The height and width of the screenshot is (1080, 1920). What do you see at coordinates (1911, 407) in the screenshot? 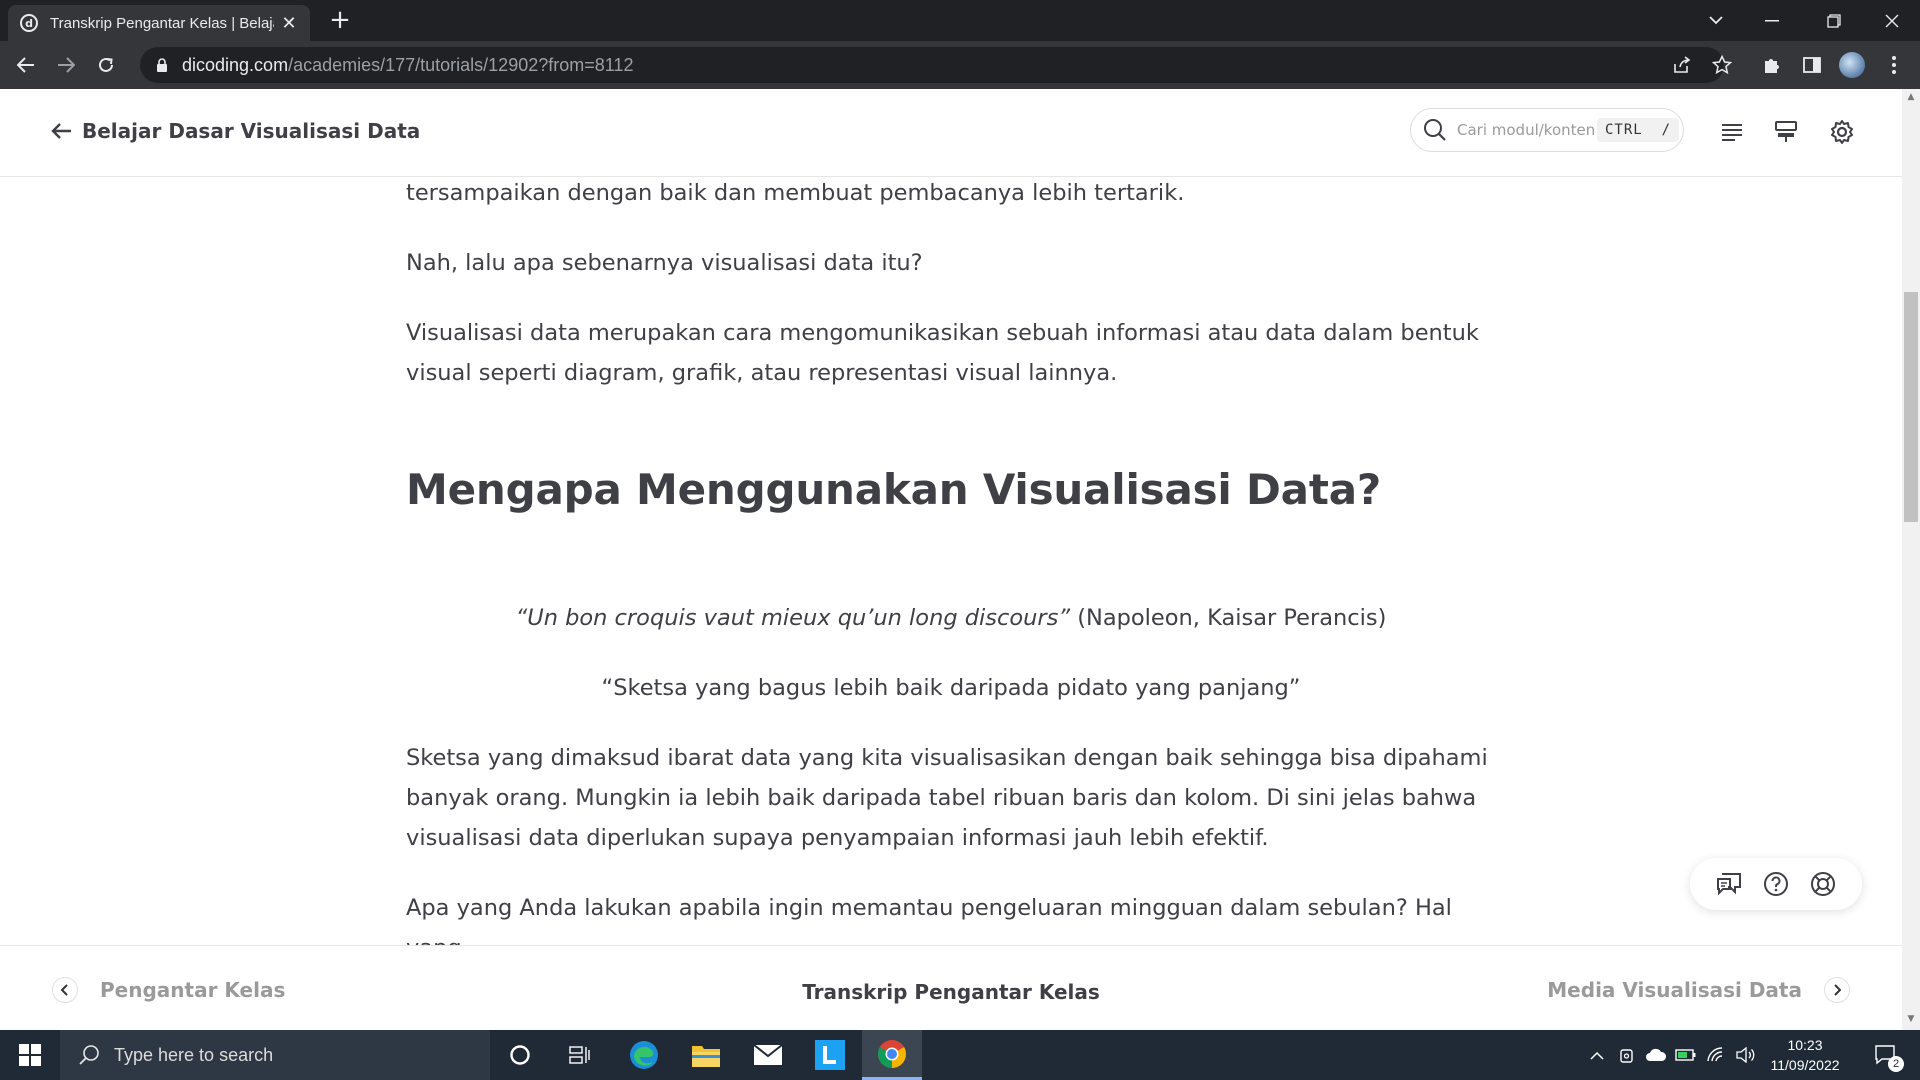
I see `page-scrollbar-thumb` at bounding box center [1911, 407].